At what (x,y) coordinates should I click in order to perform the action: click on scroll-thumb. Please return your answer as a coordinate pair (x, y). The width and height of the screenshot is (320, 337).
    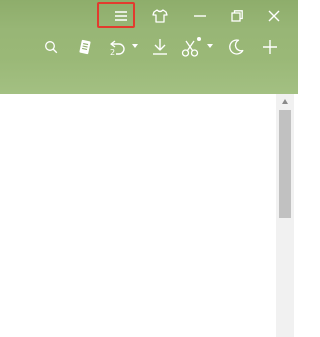
    Looking at the image, I should click on (285, 164).